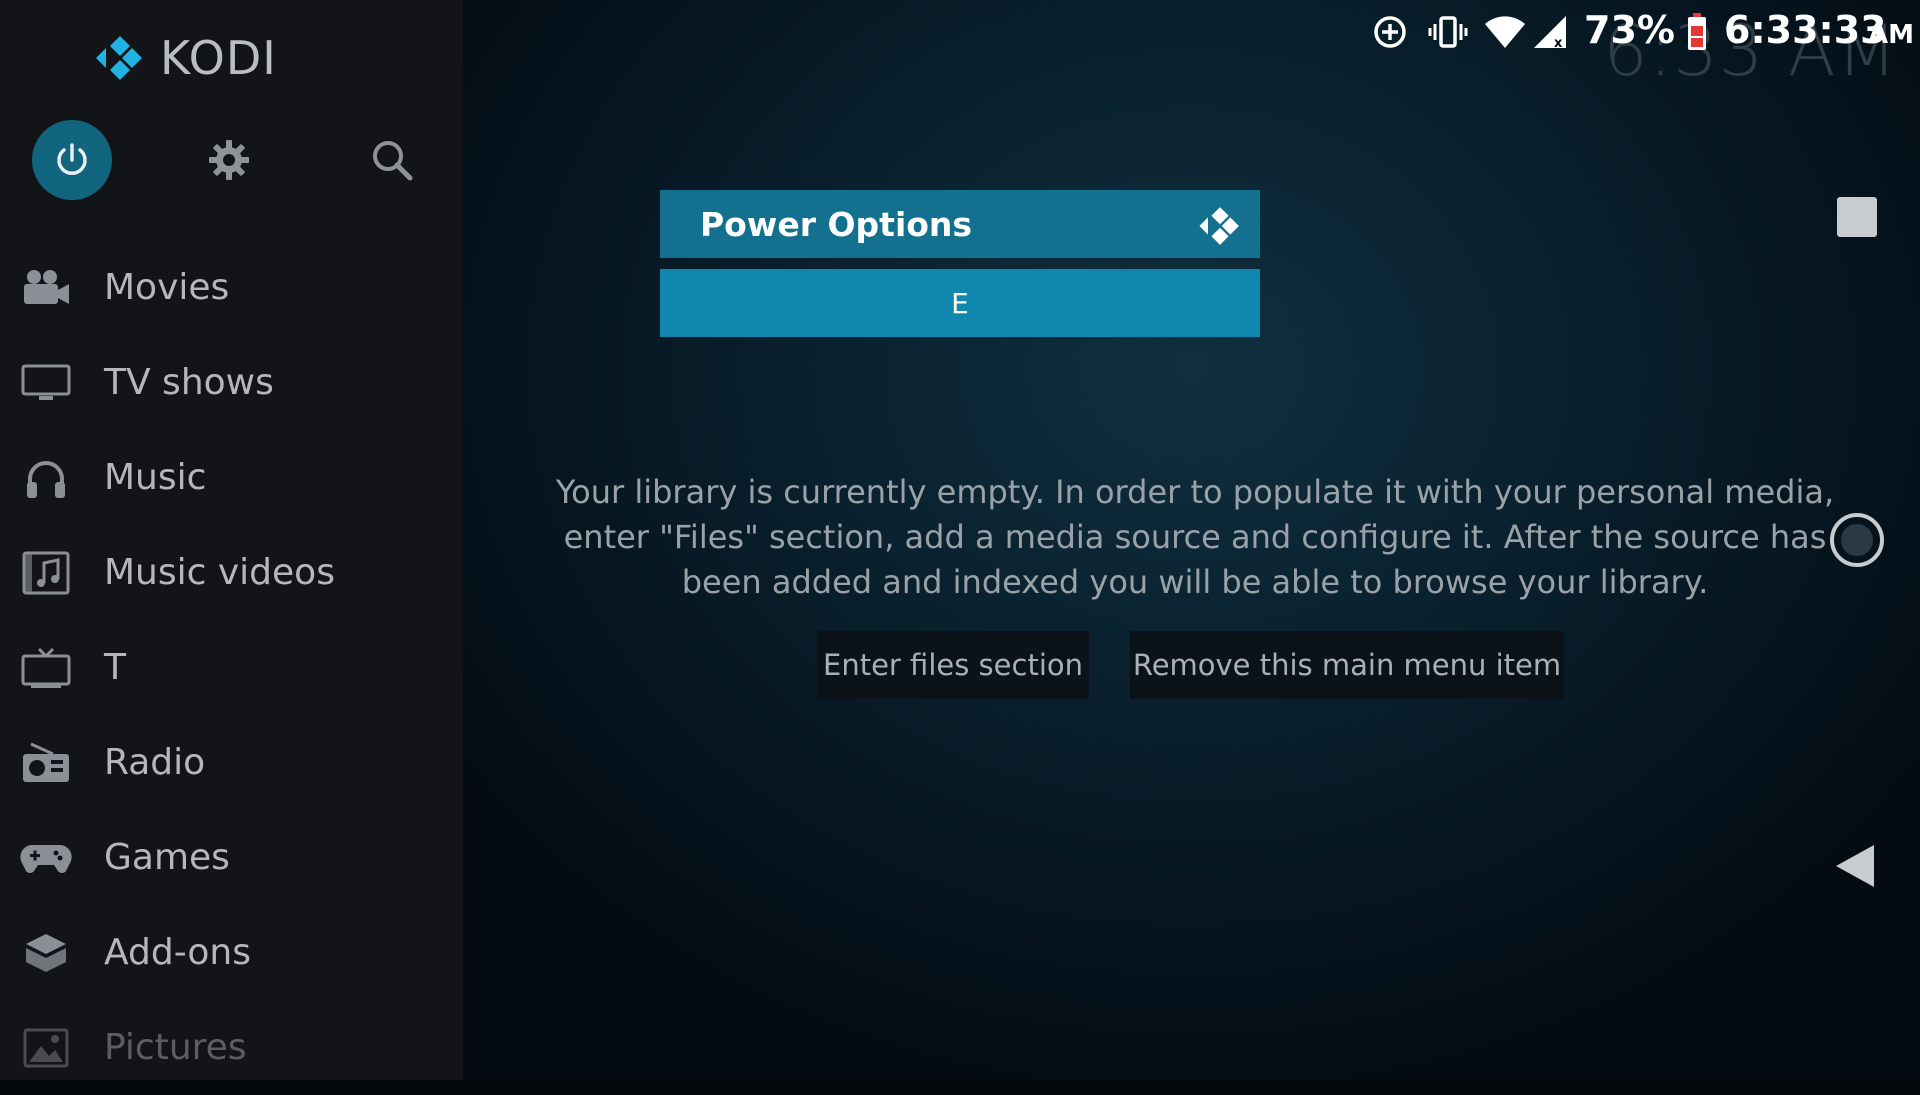 This screenshot has height=1095, width=1920. I want to click on search-icon, so click(393, 161).